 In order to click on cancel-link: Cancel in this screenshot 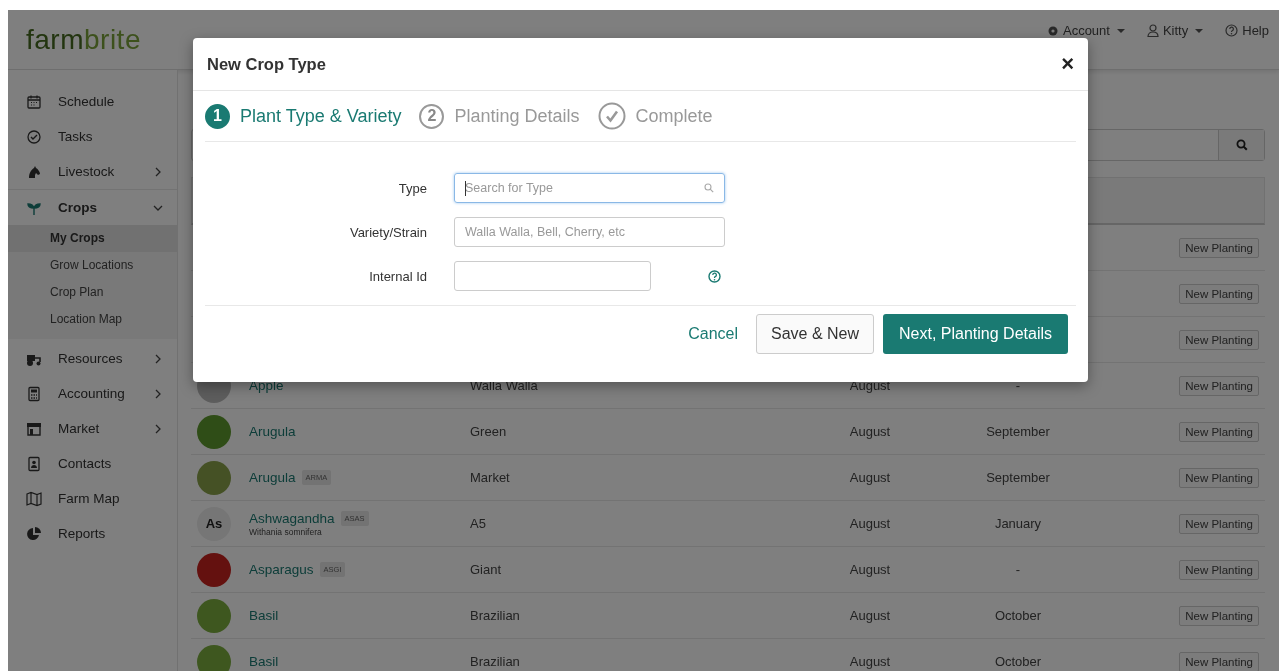, I will do `click(713, 334)`.